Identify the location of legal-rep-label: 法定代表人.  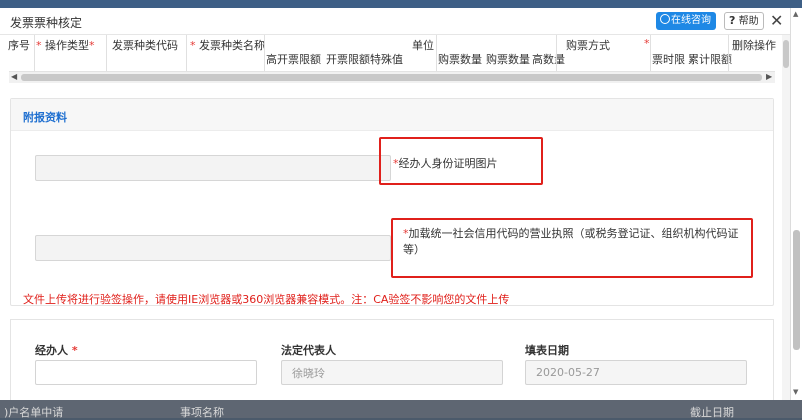
(308, 350).